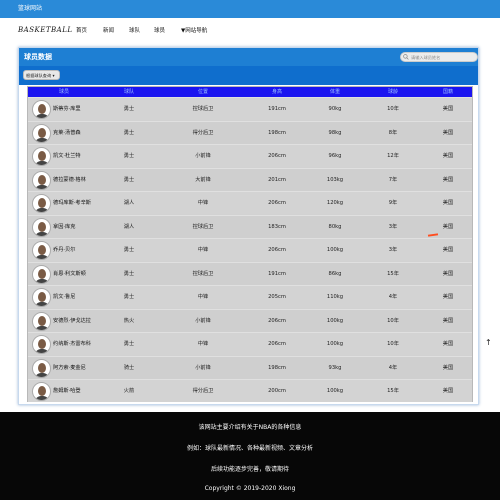  What do you see at coordinates (81, 30) in the screenshot?
I see `nav-home: 首页` at bounding box center [81, 30].